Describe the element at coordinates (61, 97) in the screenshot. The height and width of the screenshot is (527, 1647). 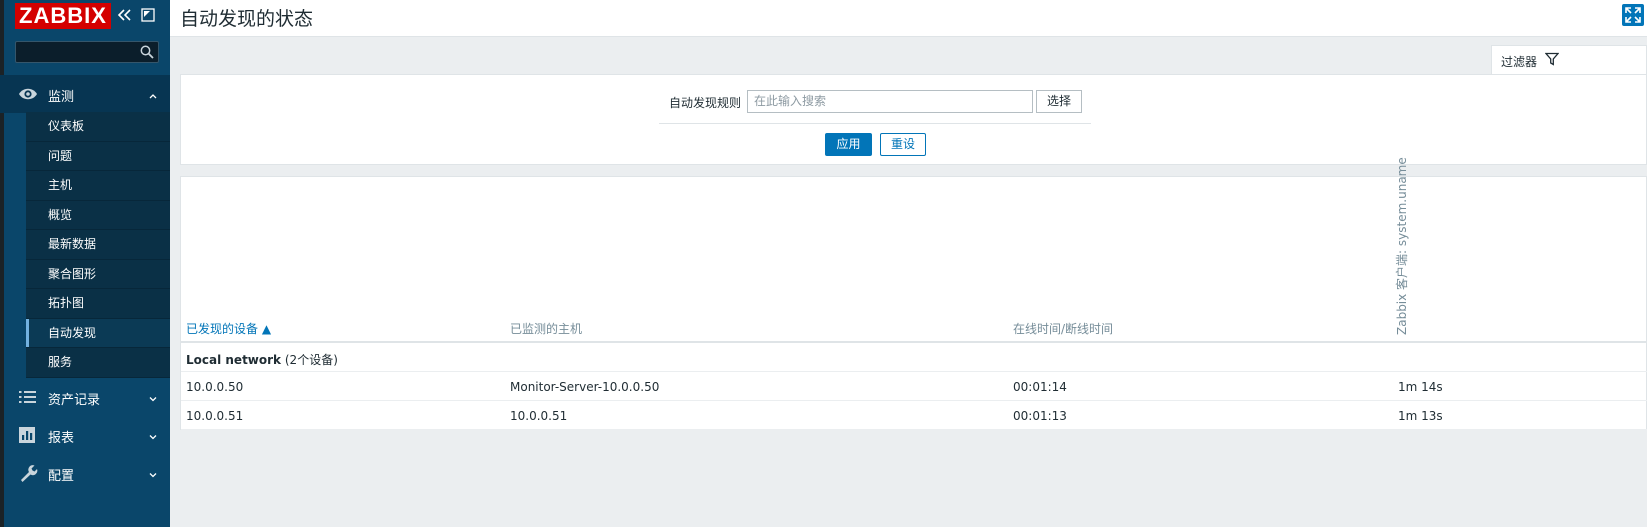
I see `menu-monitoring-label: 监测` at that location.